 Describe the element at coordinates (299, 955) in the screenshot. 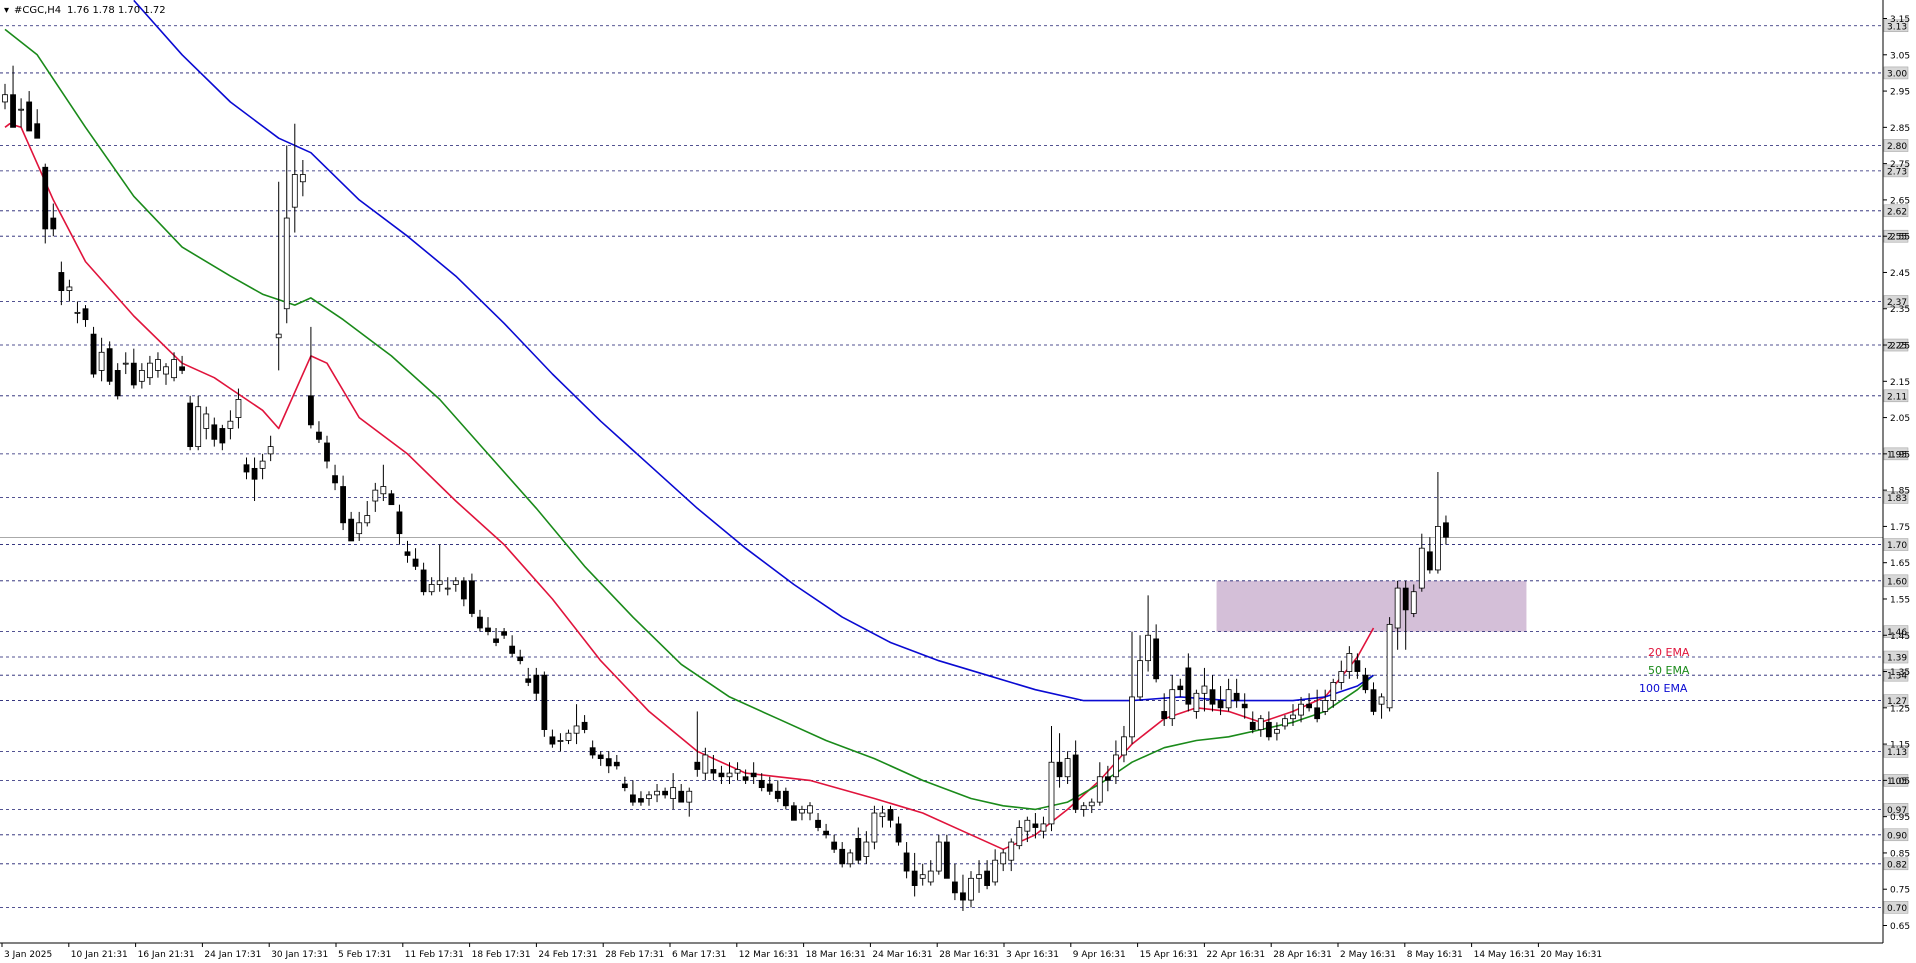

I see `time-tick-label: 30 Jan 17:31` at that location.